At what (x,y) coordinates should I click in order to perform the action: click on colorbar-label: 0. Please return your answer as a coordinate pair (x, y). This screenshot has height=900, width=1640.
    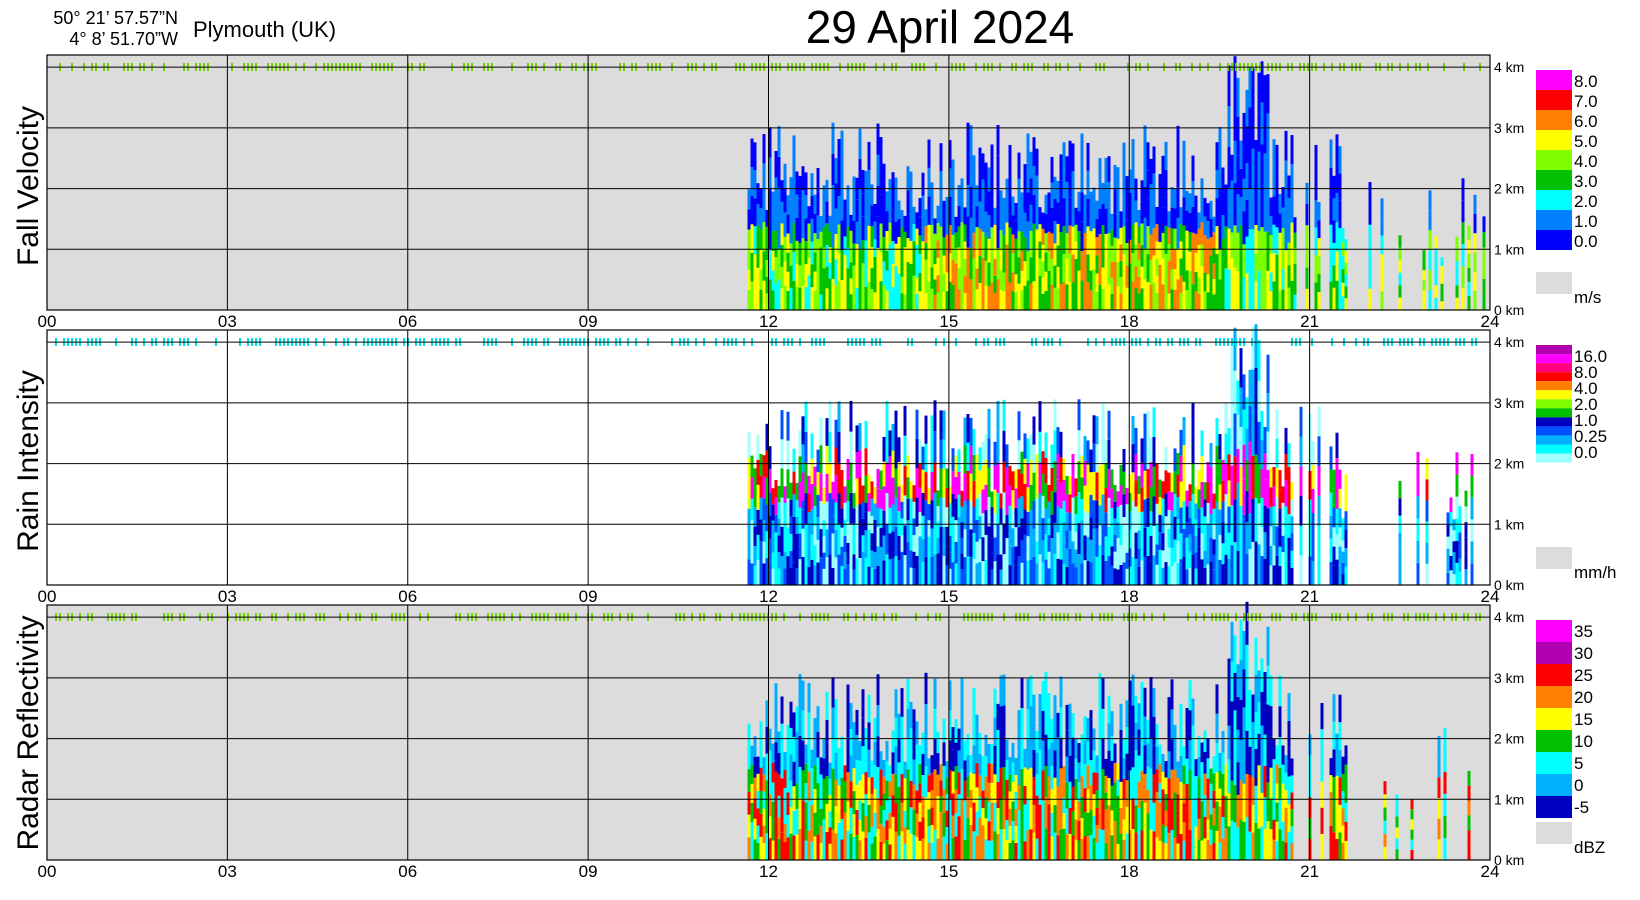
    Looking at the image, I should click on (1578, 785).